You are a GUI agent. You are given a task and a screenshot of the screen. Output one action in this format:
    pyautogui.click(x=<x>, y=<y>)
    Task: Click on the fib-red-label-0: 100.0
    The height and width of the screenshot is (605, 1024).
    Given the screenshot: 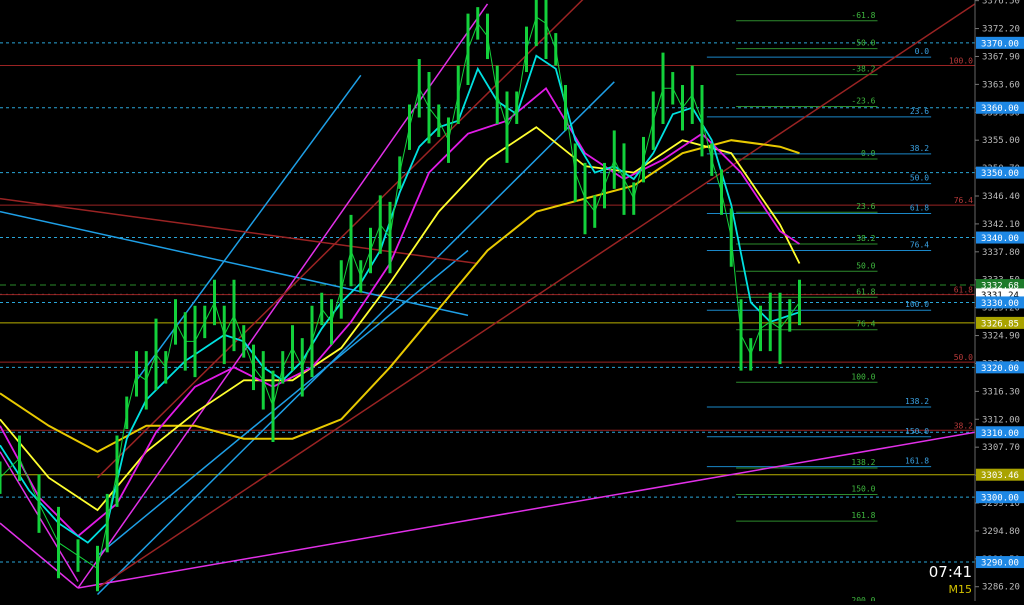 What is the action you would take?
    pyautogui.click(x=961, y=61)
    